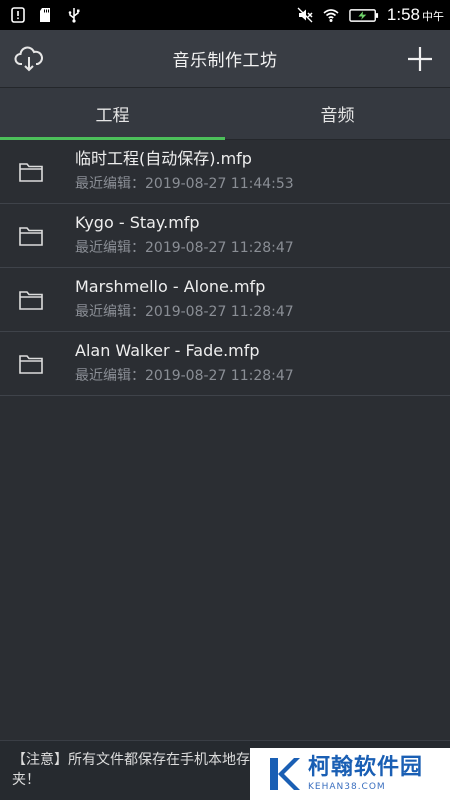 The image size is (450, 800). What do you see at coordinates (170, 286) in the screenshot?
I see `file-name: Marshmello - Alone.mfp` at bounding box center [170, 286].